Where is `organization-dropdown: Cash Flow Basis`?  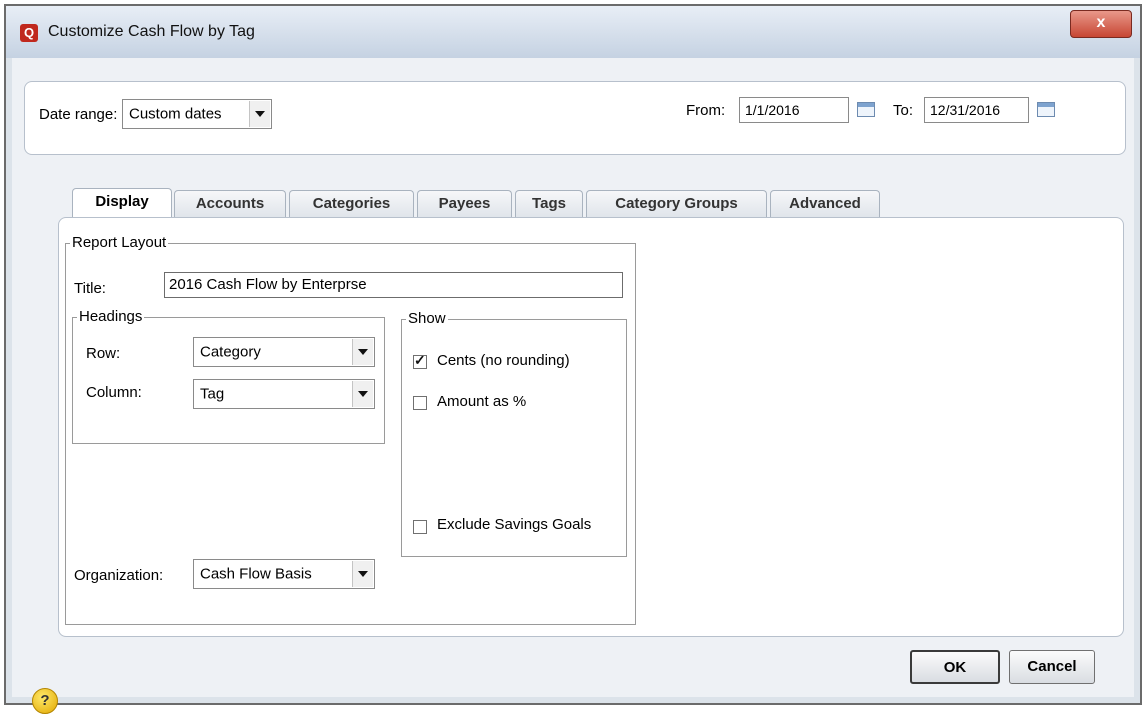 organization-dropdown: Cash Flow Basis is located at coordinates (284, 574).